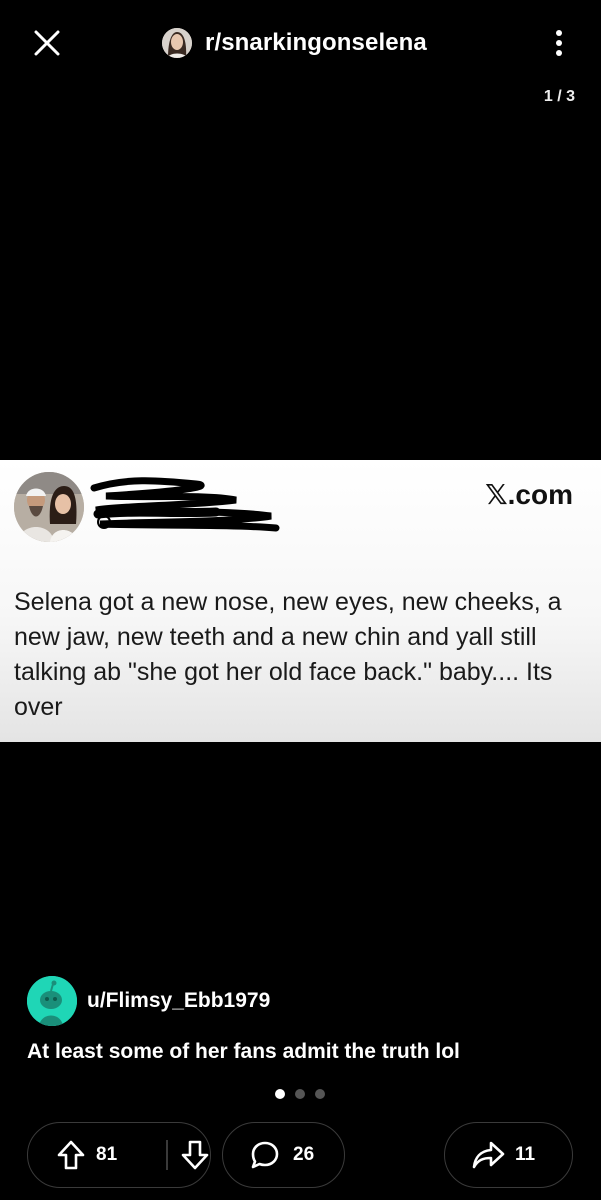 Image resolution: width=601 pixels, height=1200 pixels. I want to click on upvote-button: 81, so click(82, 1155).